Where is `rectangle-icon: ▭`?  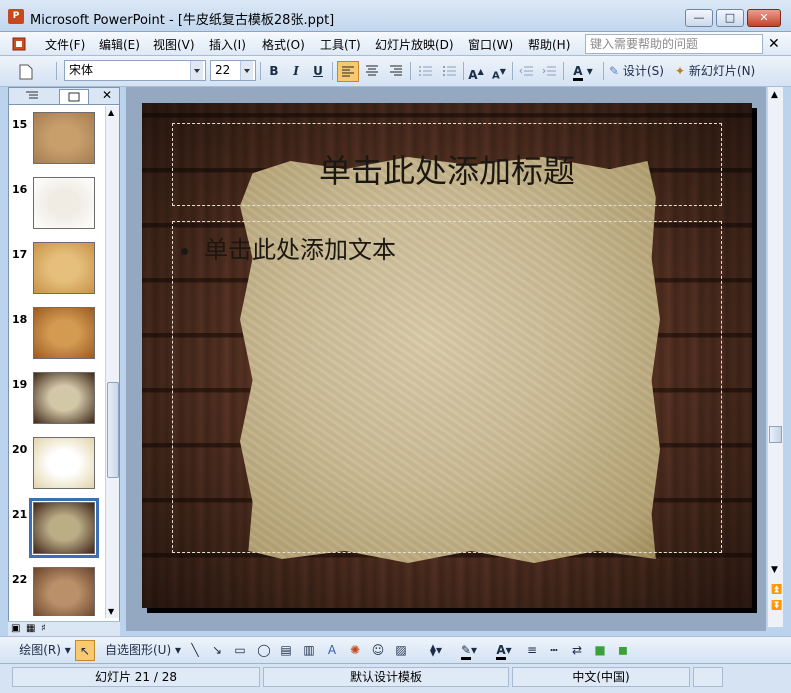 rectangle-icon: ▭ is located at coordinates (240, 650).